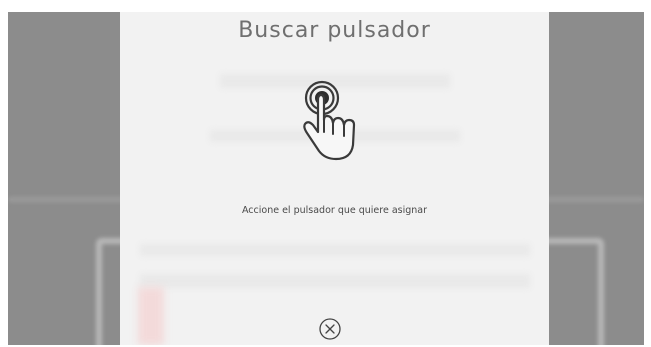 The height and width of the screenshot is (347, 651). I want to click on touch-press-icon, so click(329, 120).